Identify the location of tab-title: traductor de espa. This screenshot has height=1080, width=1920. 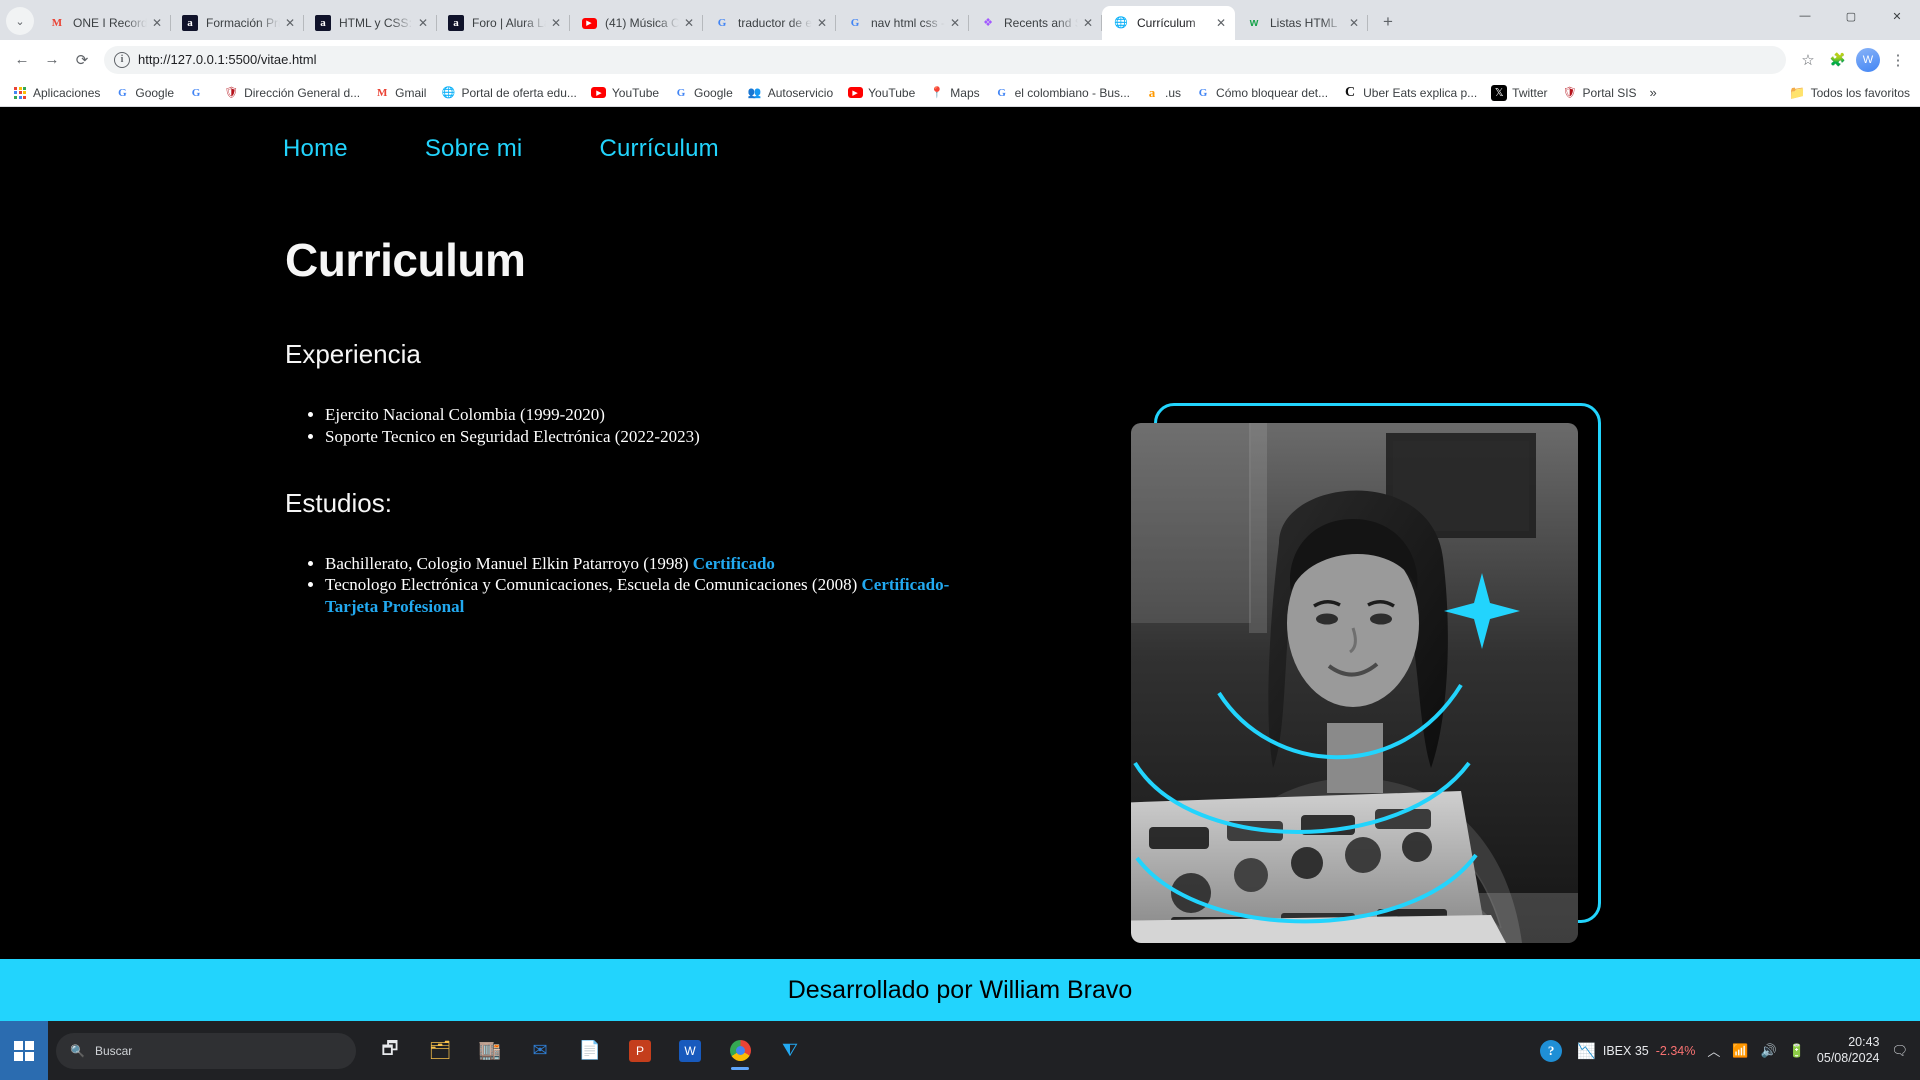
(775, 23).